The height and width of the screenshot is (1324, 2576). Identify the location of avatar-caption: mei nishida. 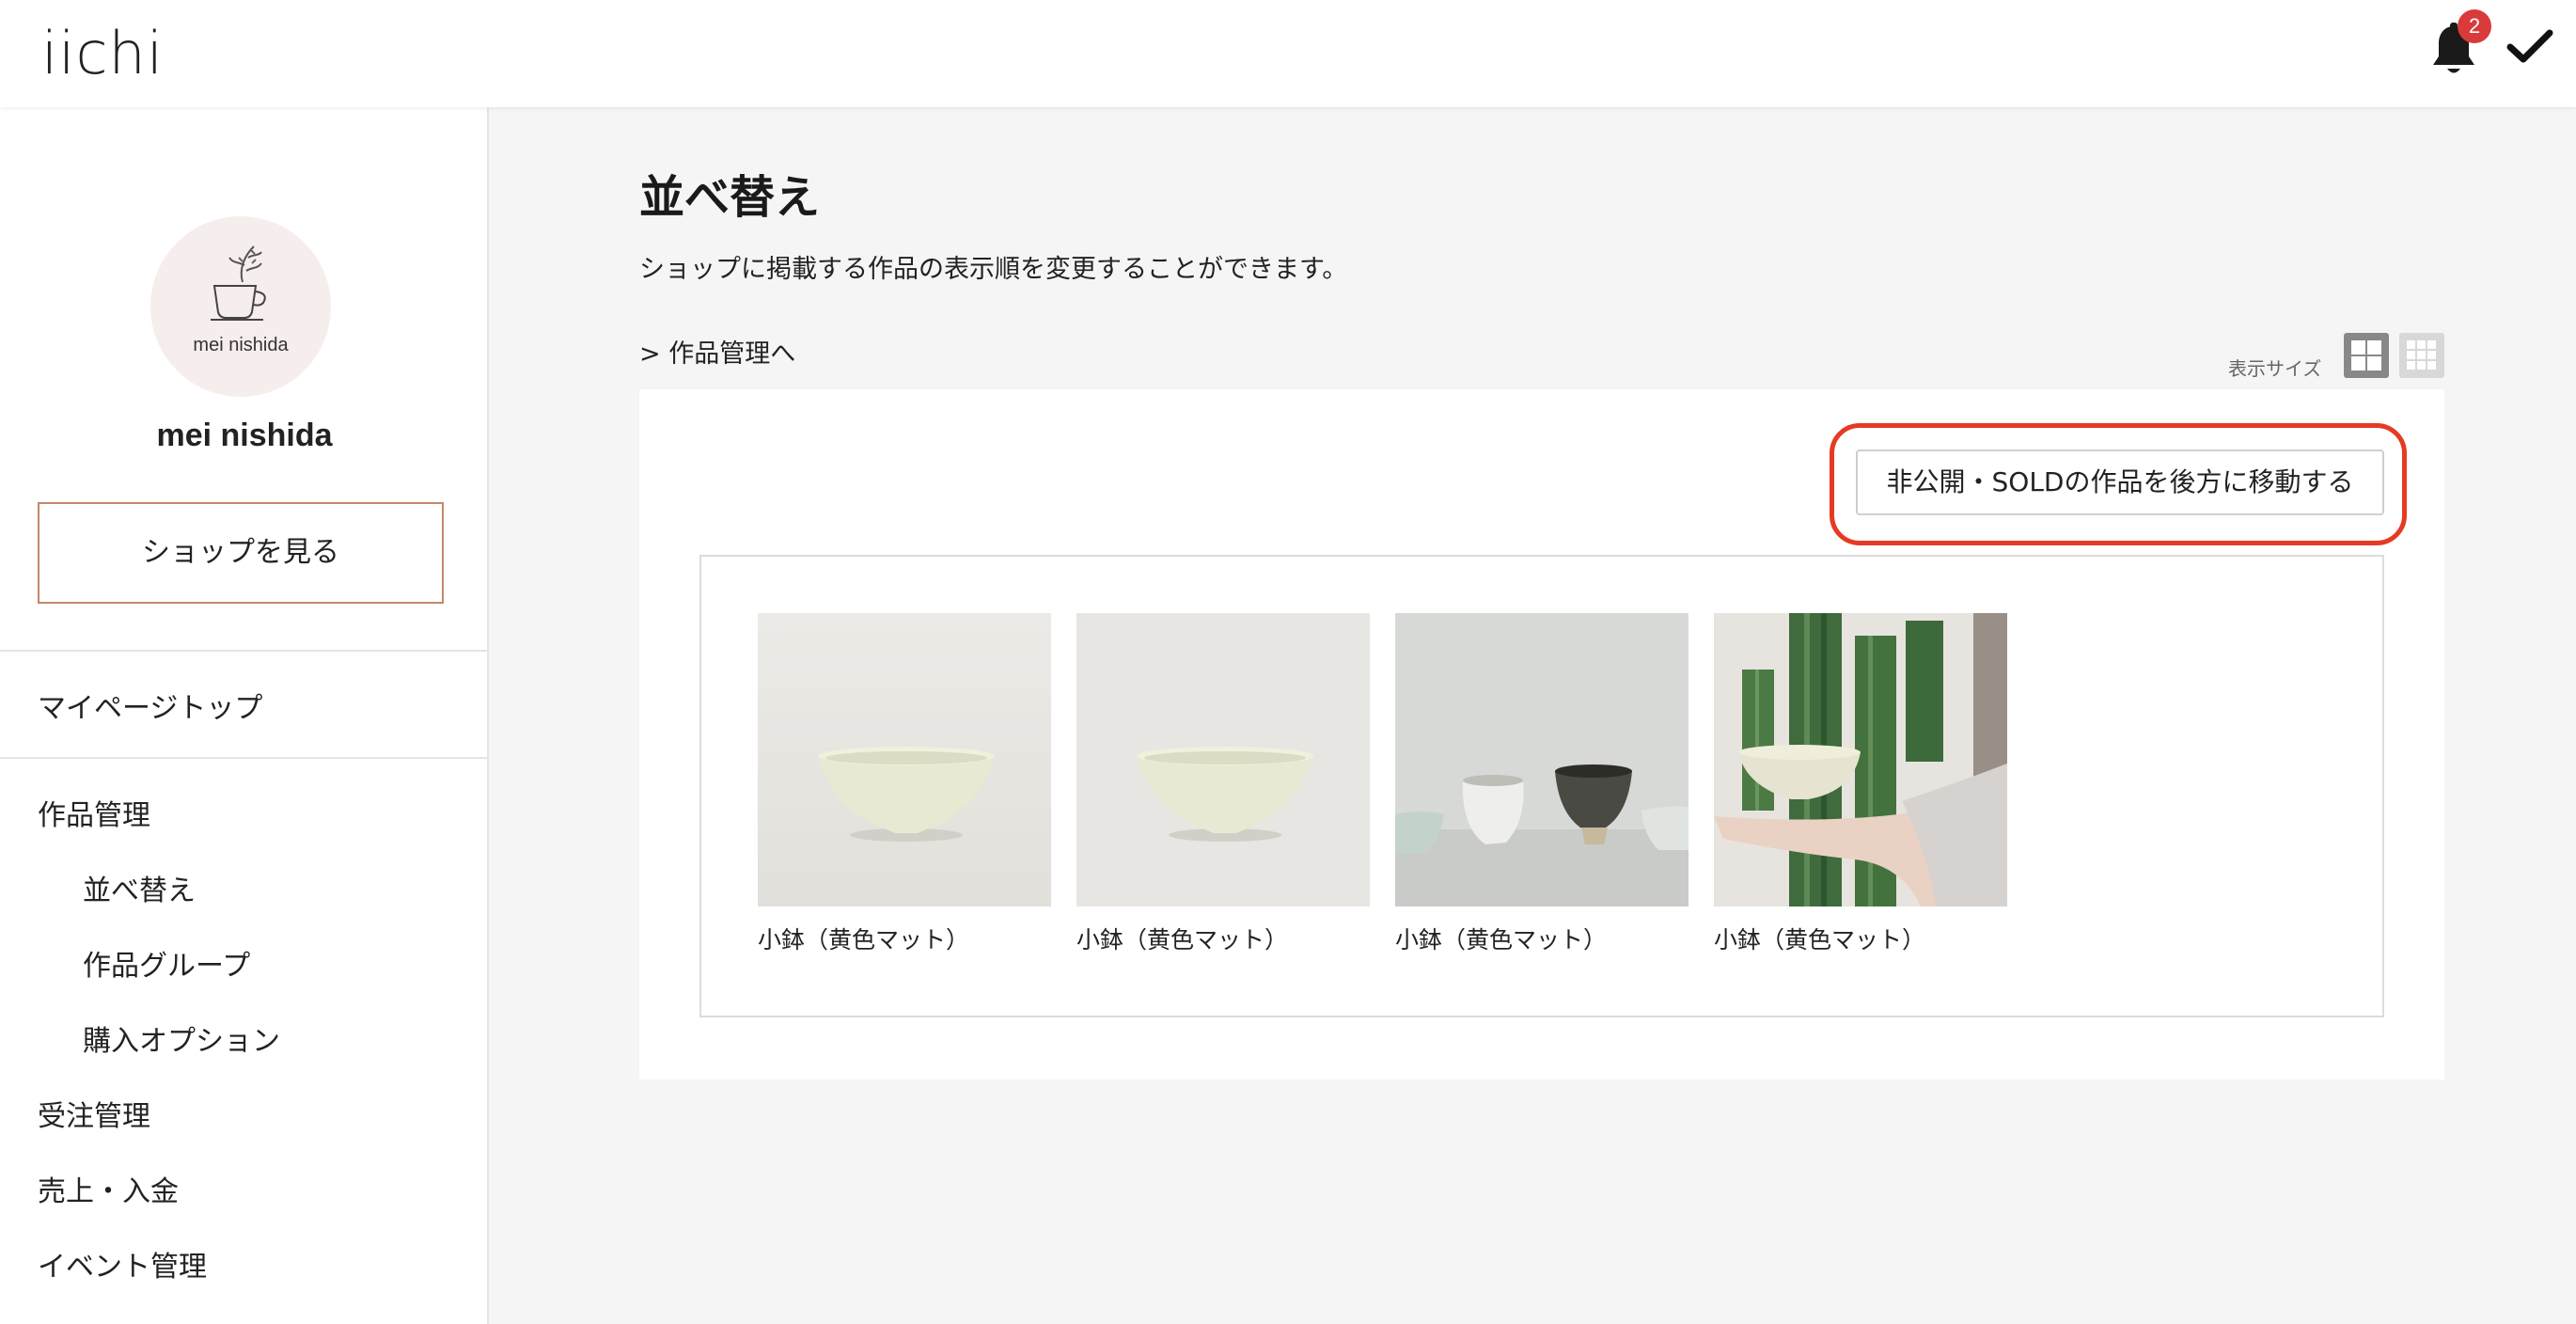
(241, 345).